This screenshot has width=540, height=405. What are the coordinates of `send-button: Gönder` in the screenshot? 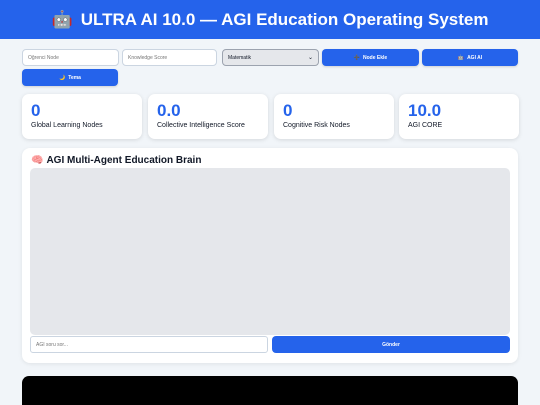 It's located at (391, 344).